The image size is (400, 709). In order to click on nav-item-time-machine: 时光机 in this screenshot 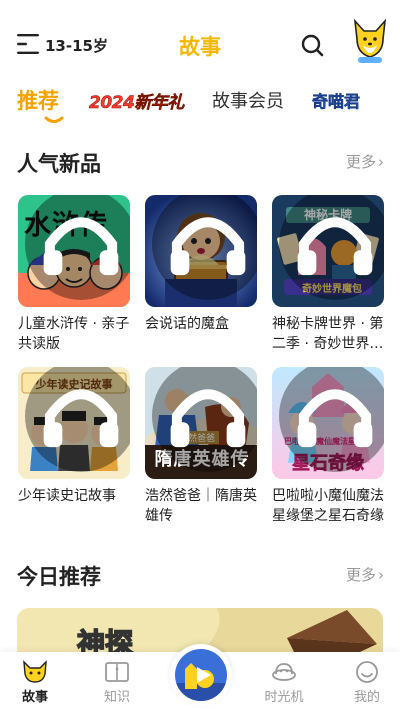, I will do `click(284, 682)`.